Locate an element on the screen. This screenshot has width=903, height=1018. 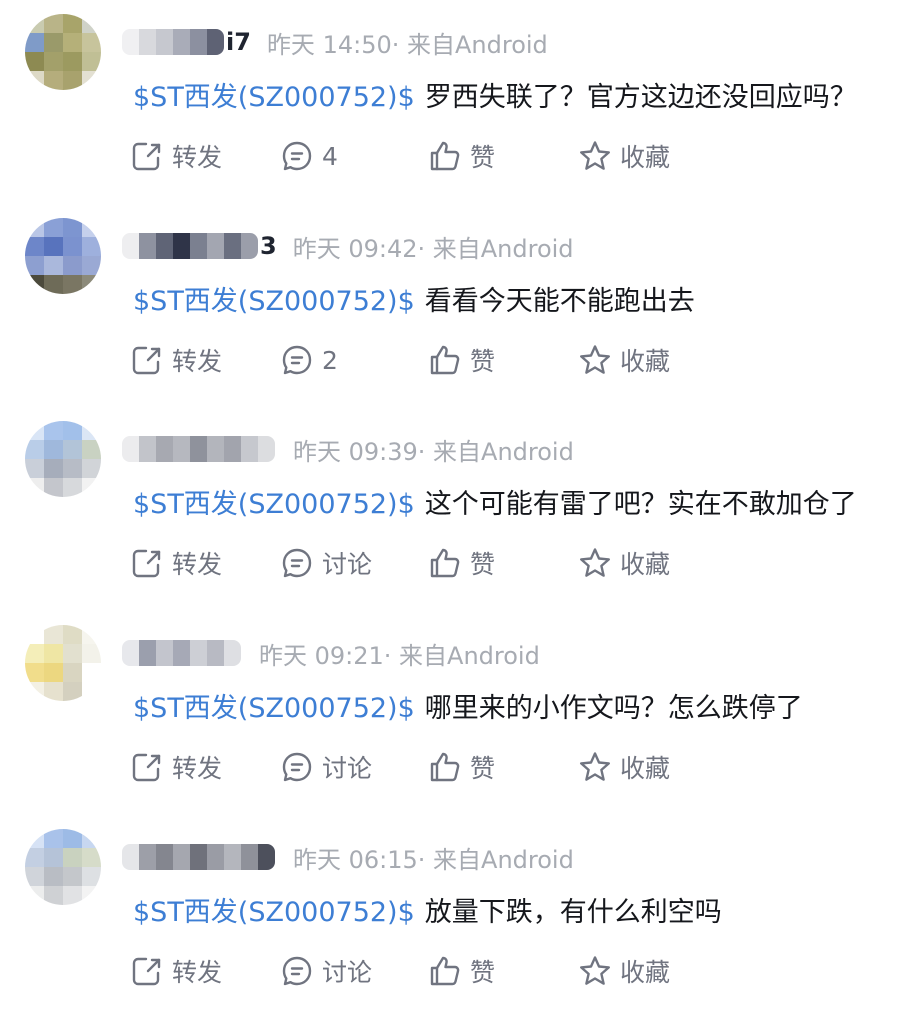
action-bar: 转发 4 赞 收藏 is located at coordinates (480, 156).